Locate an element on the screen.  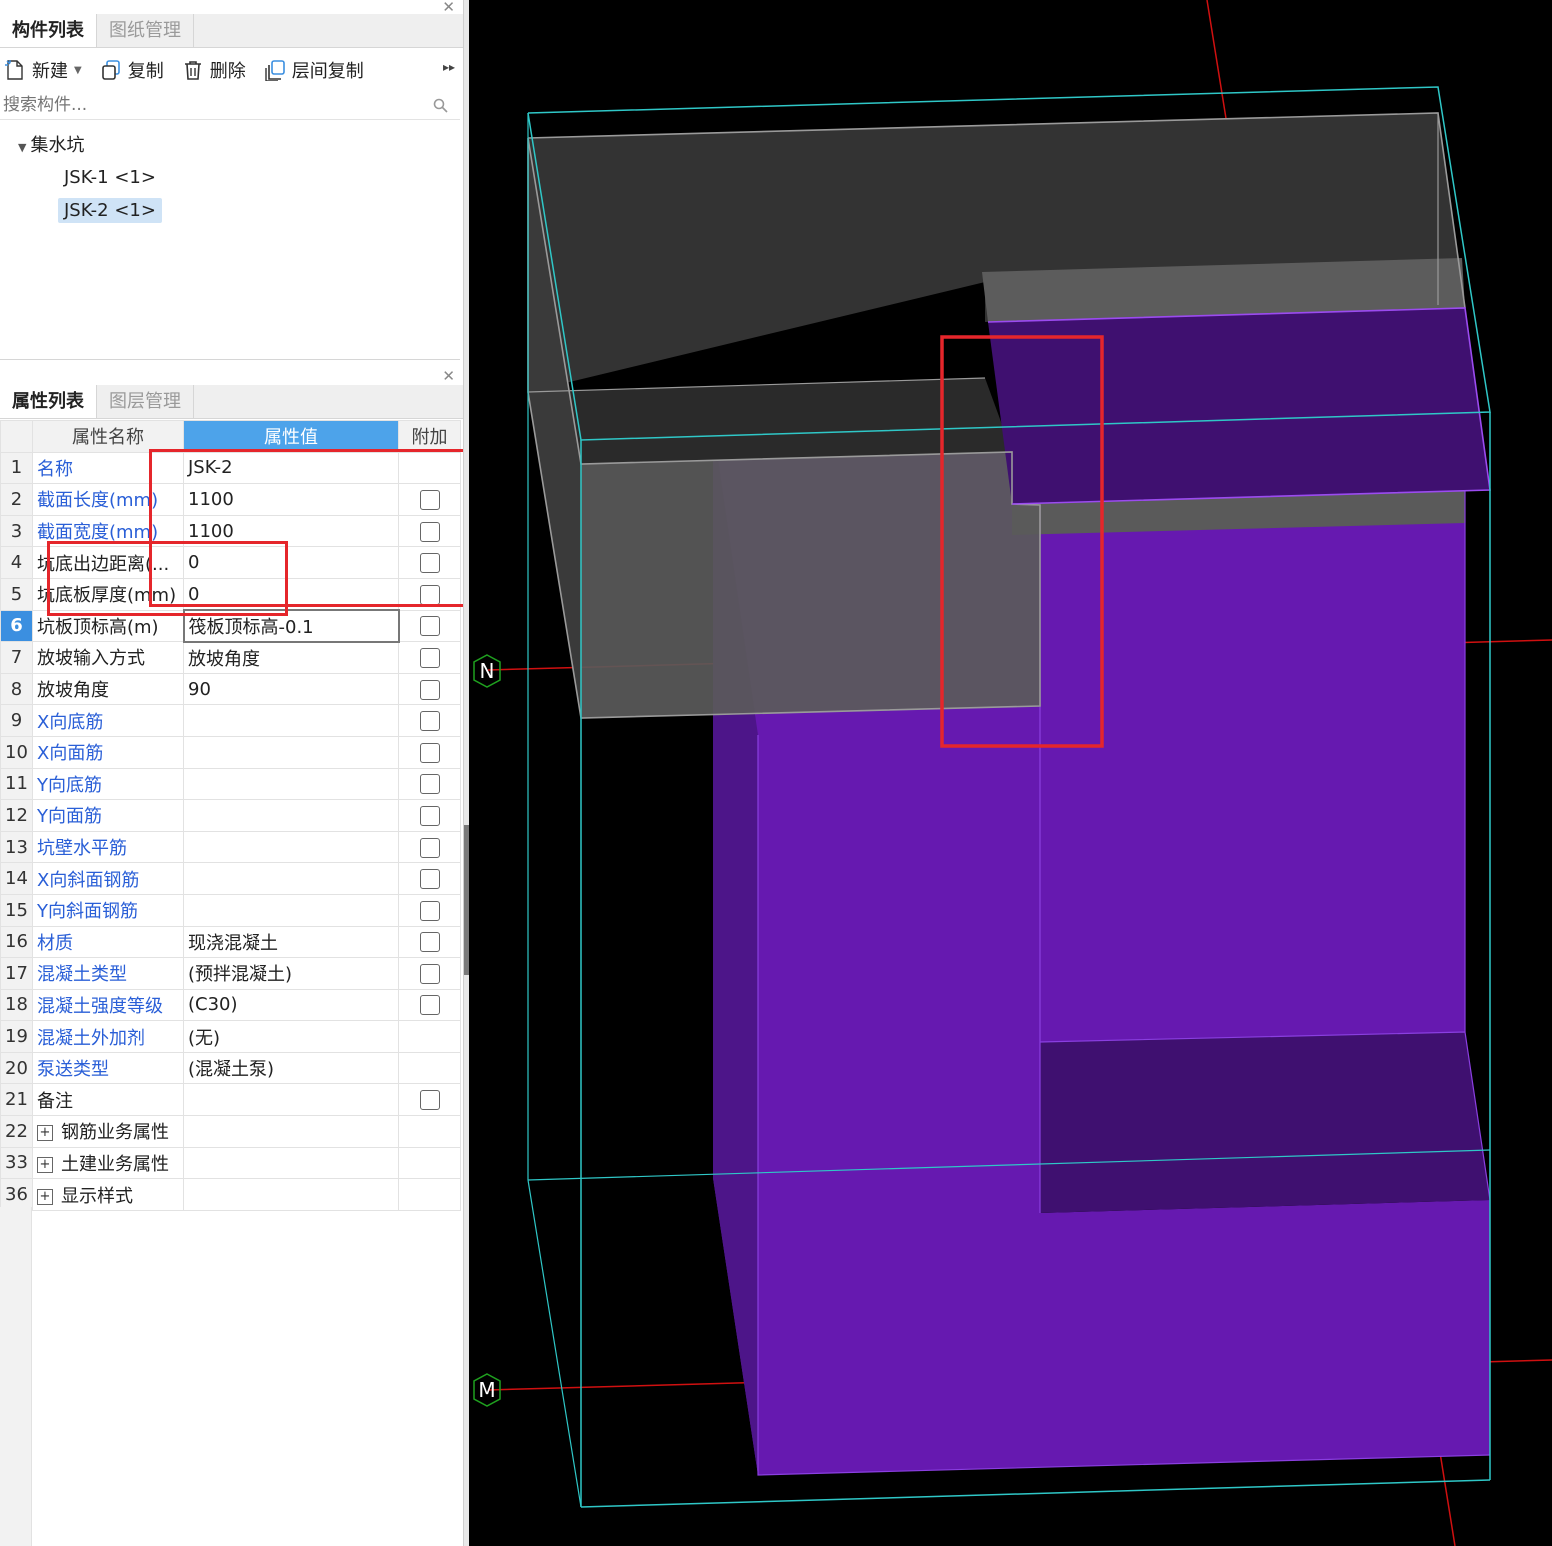
property-name: 坑板顶标高(m) is located at coordinates (108, 626).